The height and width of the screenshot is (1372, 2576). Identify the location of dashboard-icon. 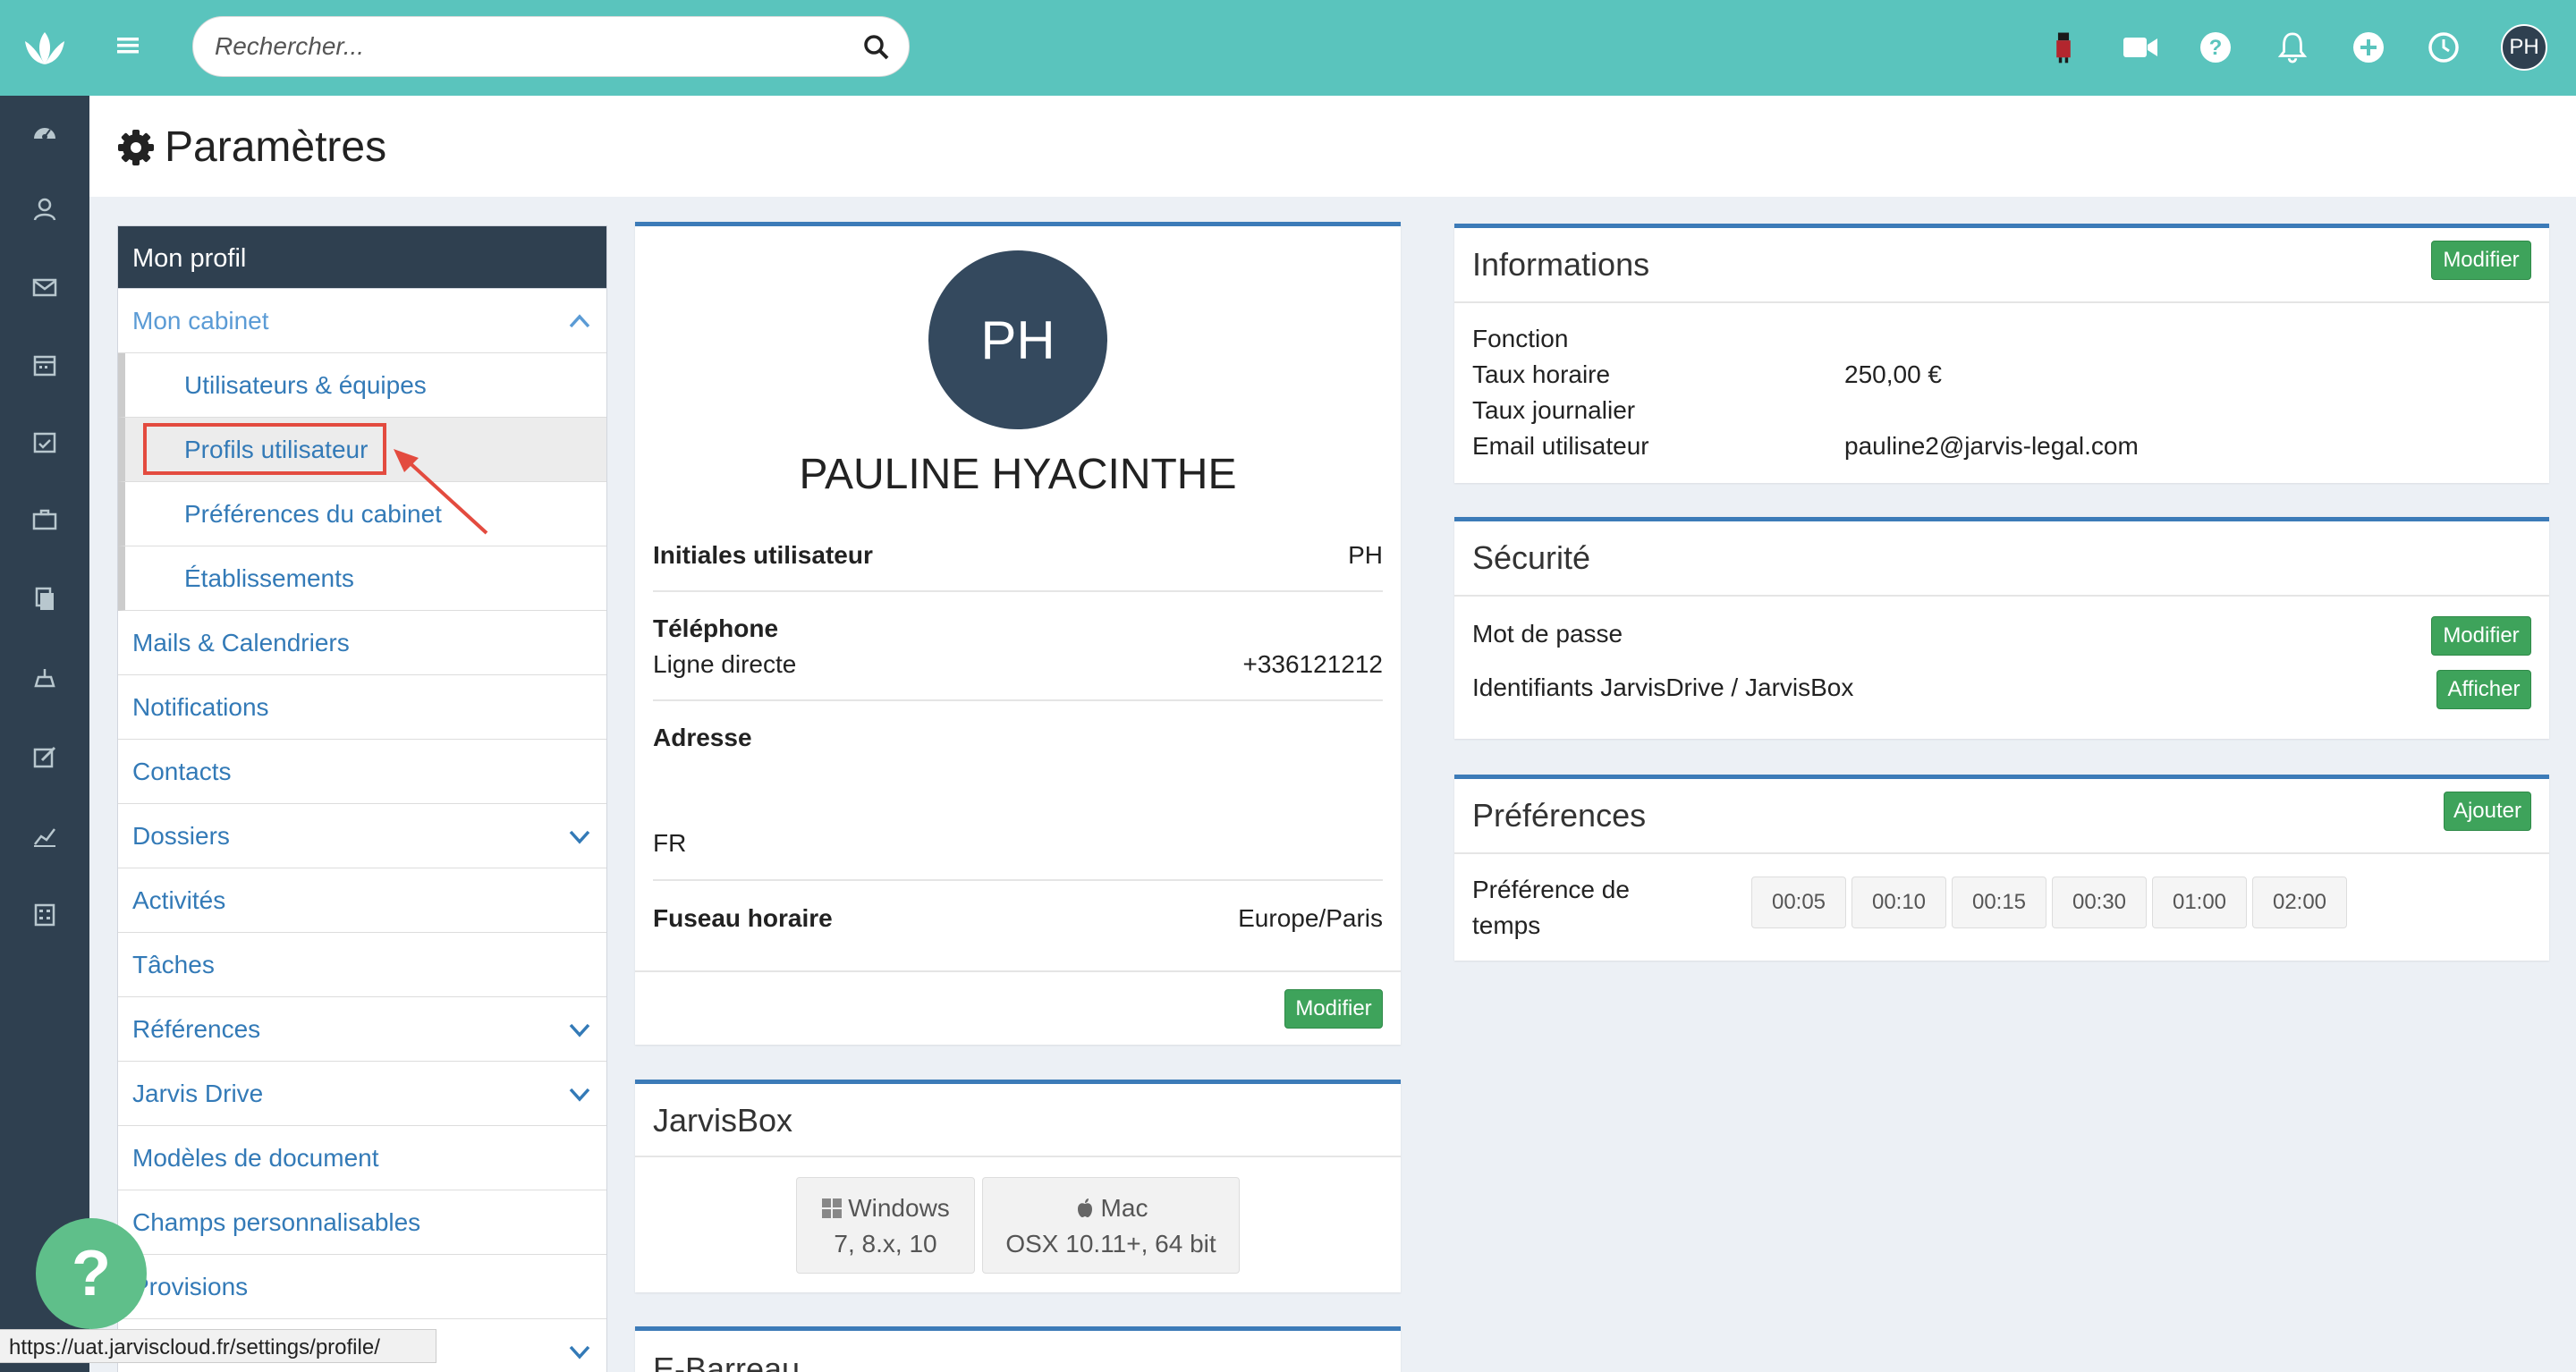
(45, 132).